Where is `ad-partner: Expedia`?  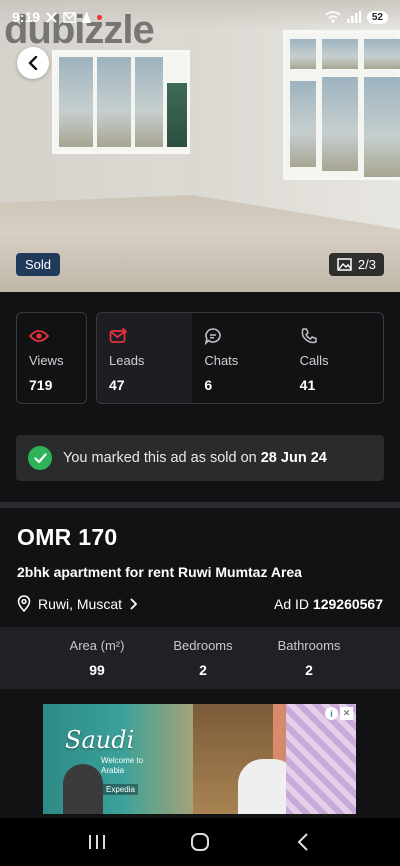
ad-partner: Expedia is located at coordinates (120, 789).